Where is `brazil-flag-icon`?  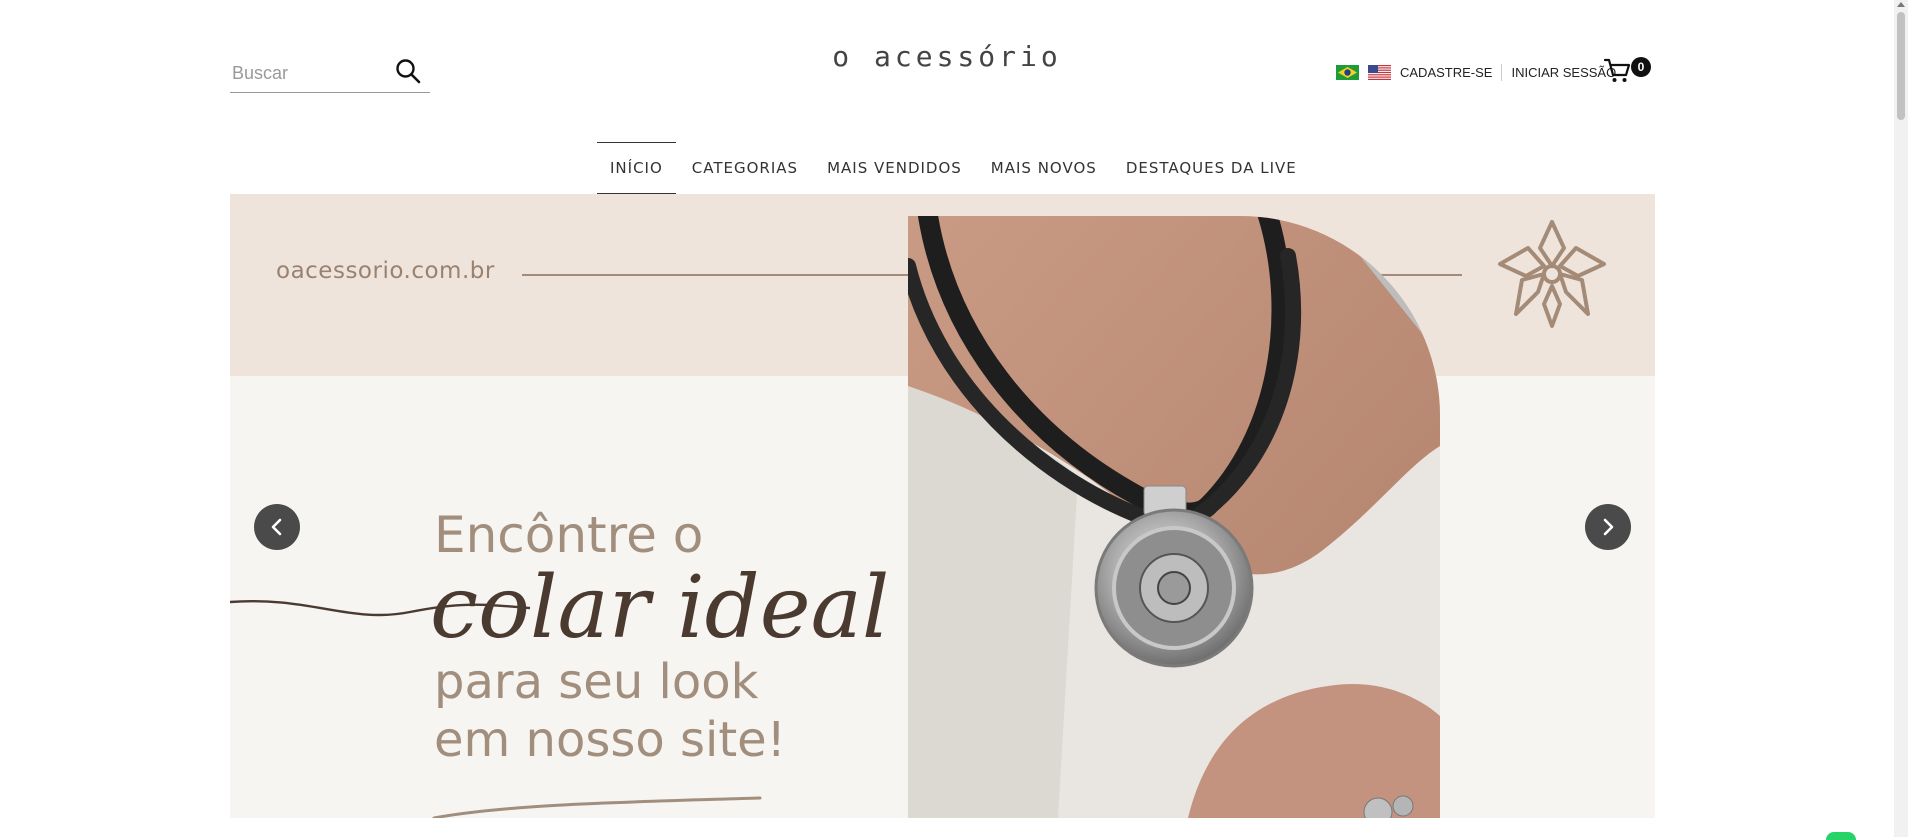 brazil-flag-icon is located at coordinates (1347, 72).